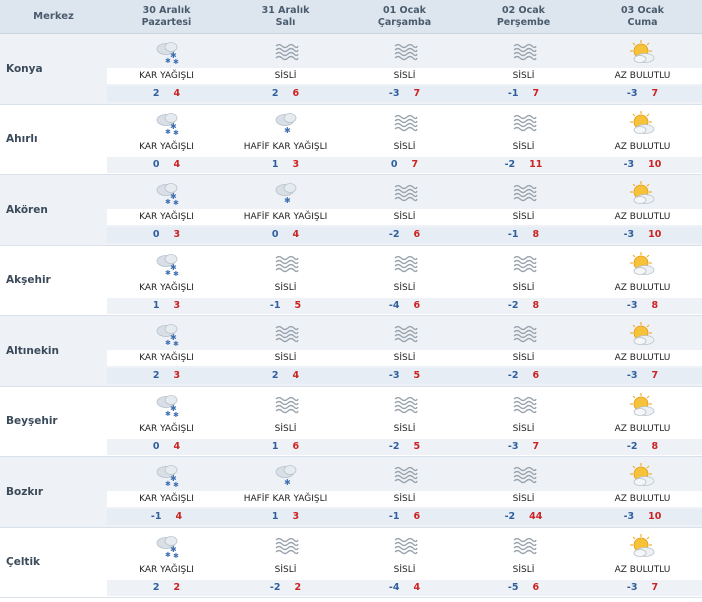  What do you see at coordinates (642, 235) in the screenshot?
I see `temperature-range: -3 10` at bounding box center [642, 235].